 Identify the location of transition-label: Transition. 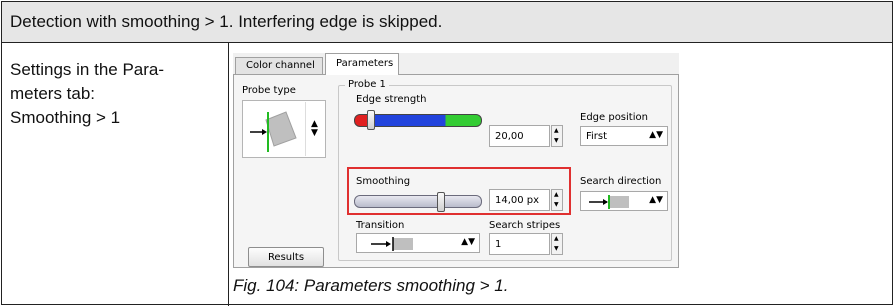
(380, 225).